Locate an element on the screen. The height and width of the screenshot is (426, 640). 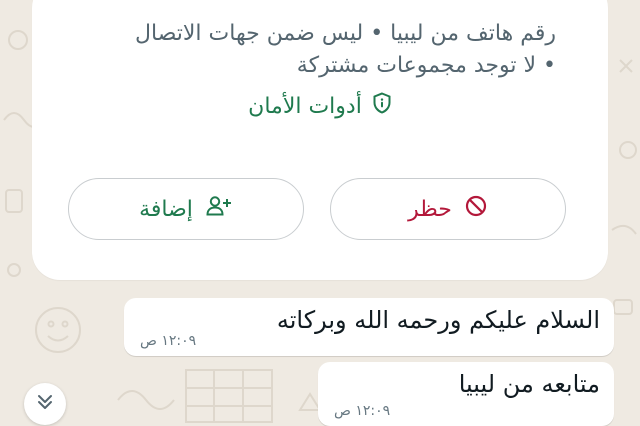
message-bubble-2: متابعه من ليبيا ١٢:٠٩ ص is located at coordinates (466, 394).